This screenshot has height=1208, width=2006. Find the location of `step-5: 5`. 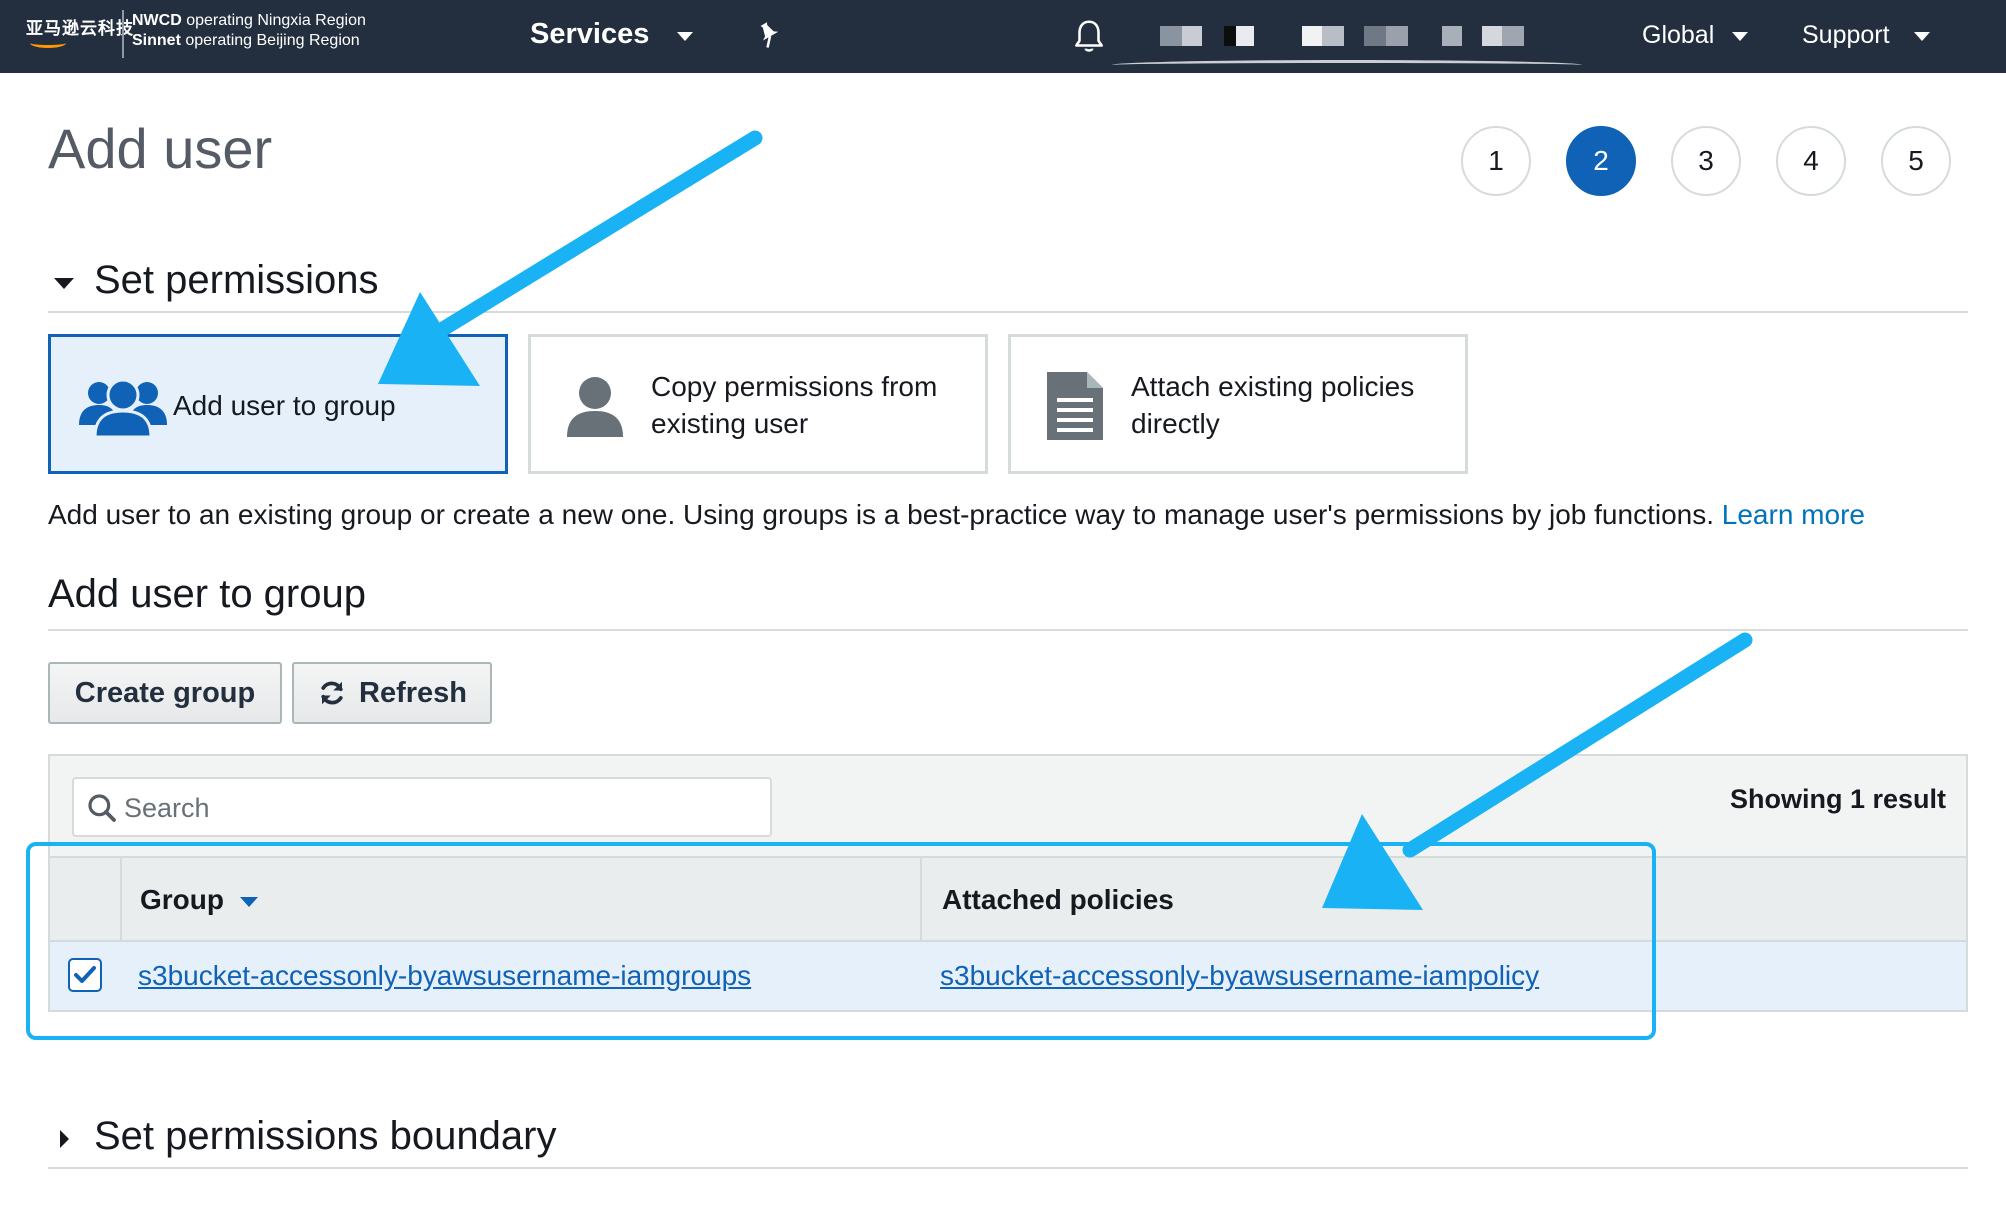

step-5: 5 is located at coordinates (1916, 161).